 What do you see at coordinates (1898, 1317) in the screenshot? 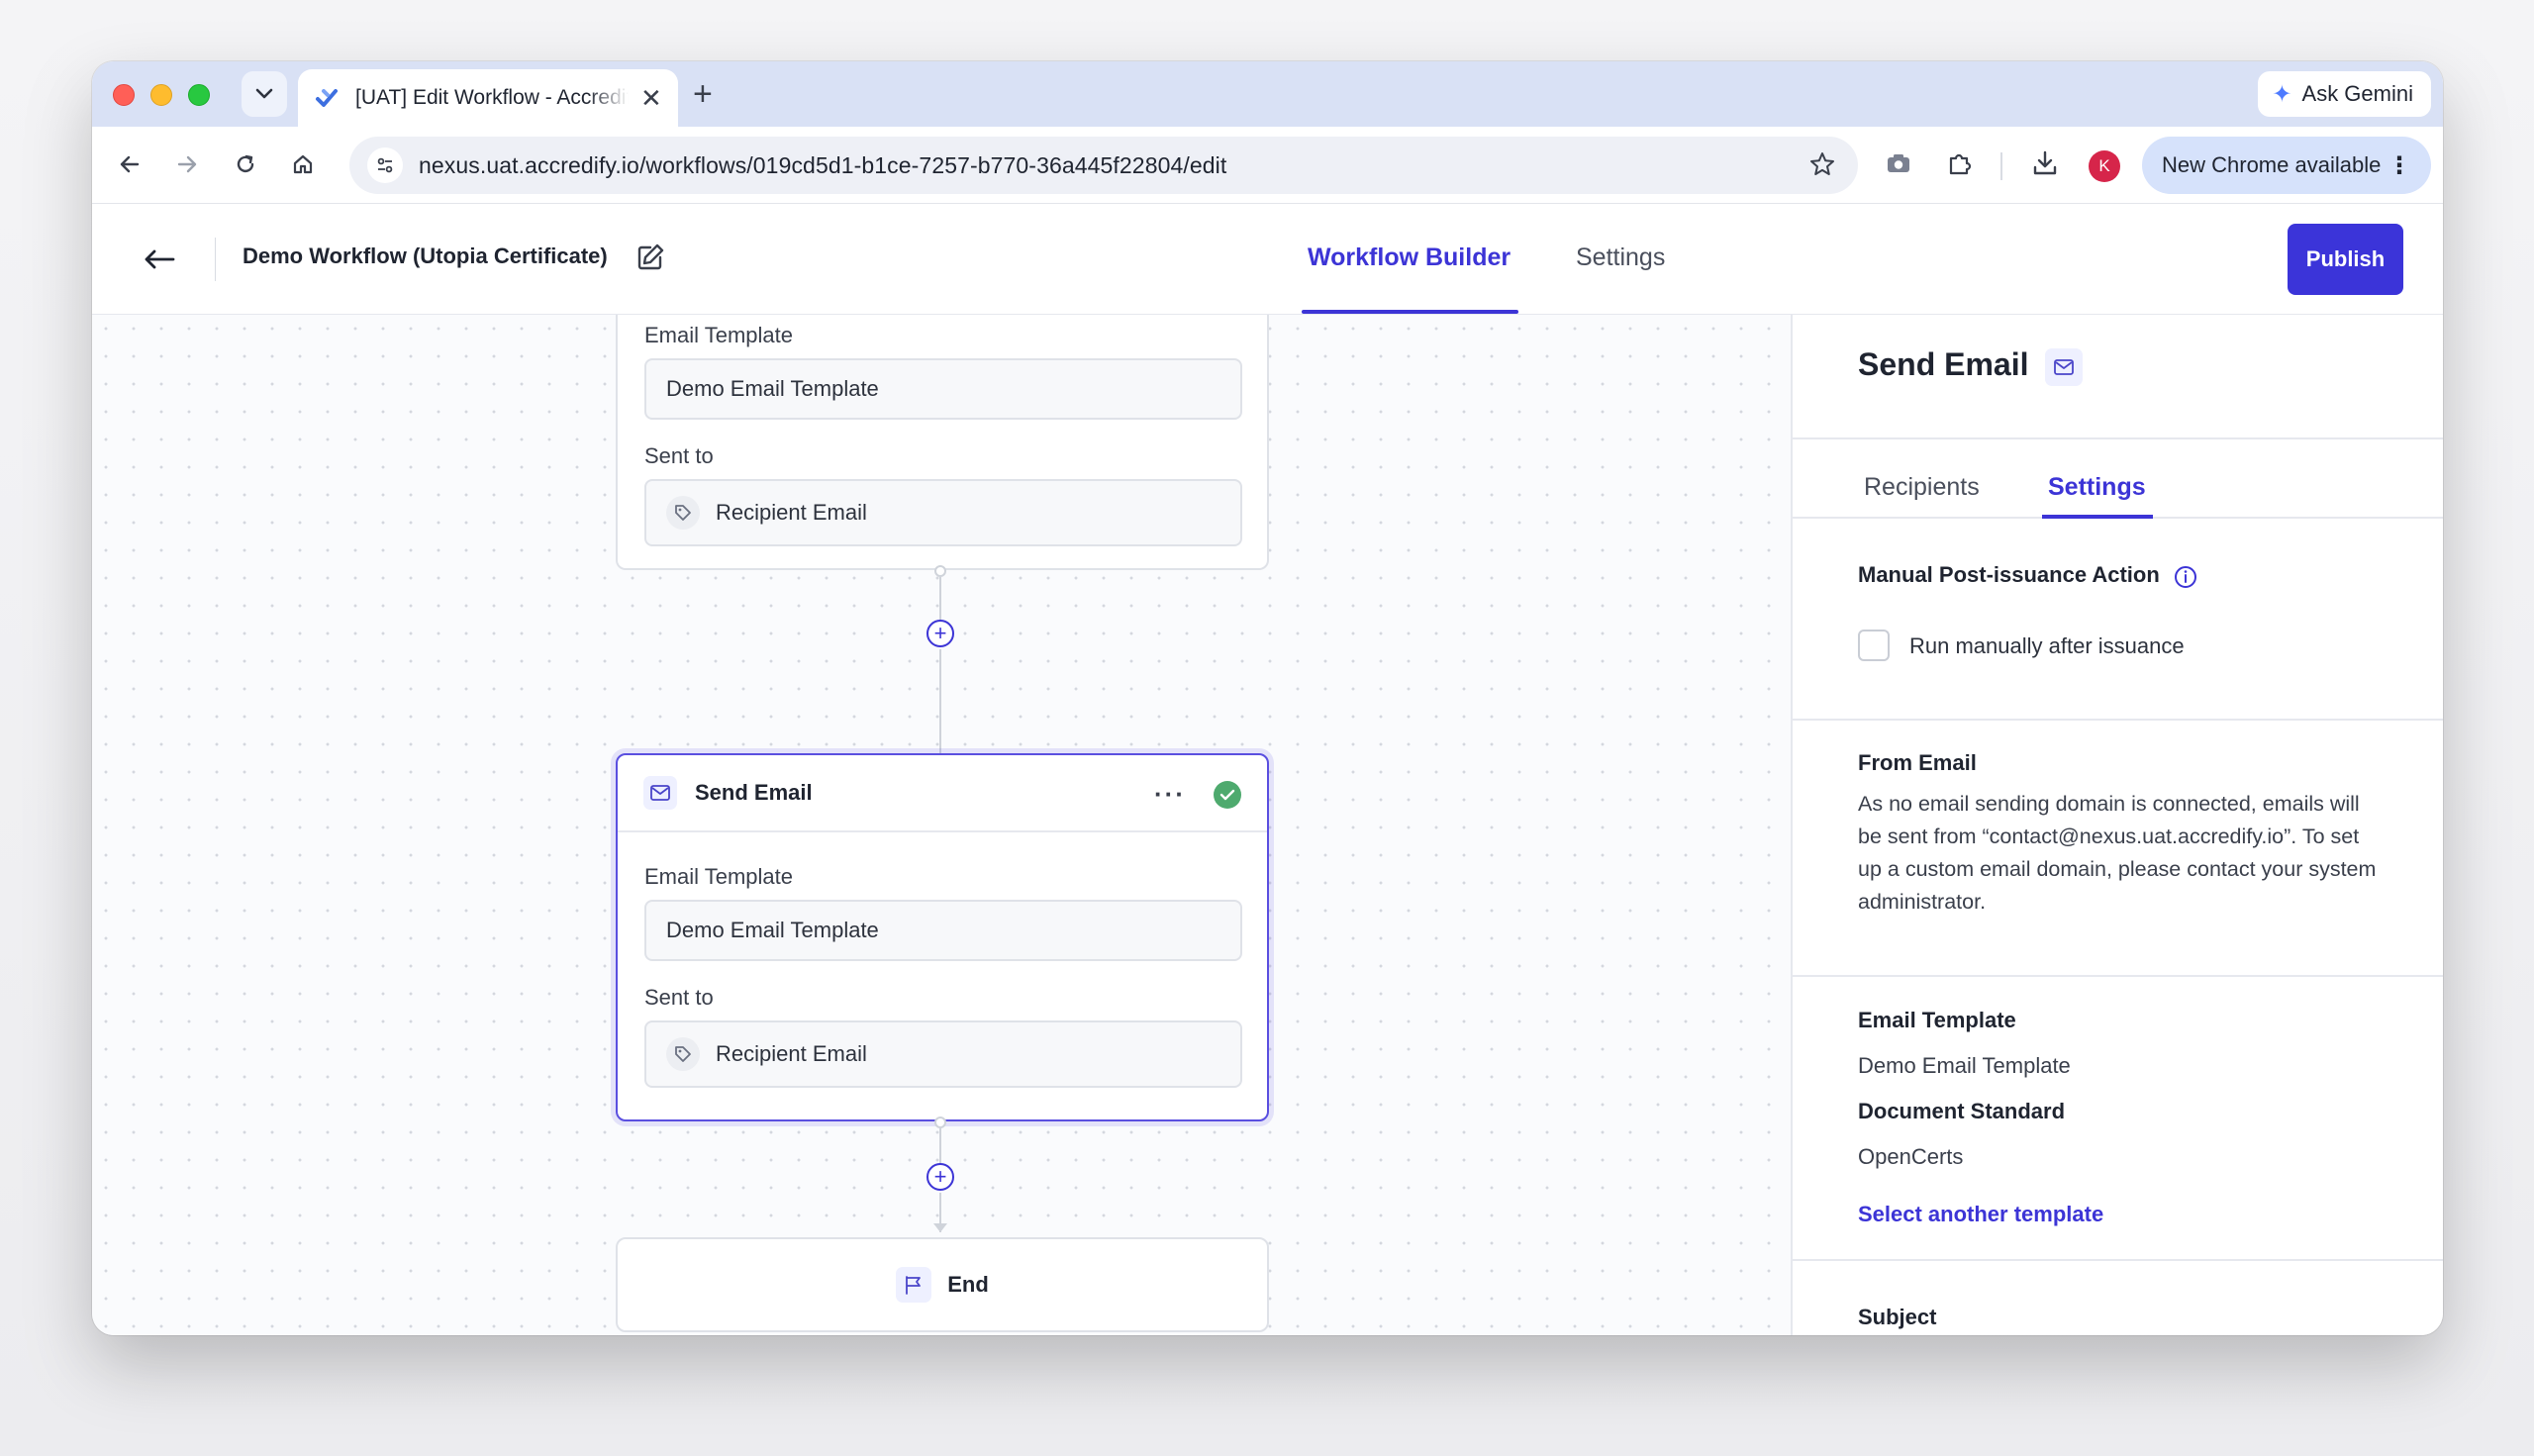
I see `subject-heading: Subject` at bounding box center [1898, 1317].